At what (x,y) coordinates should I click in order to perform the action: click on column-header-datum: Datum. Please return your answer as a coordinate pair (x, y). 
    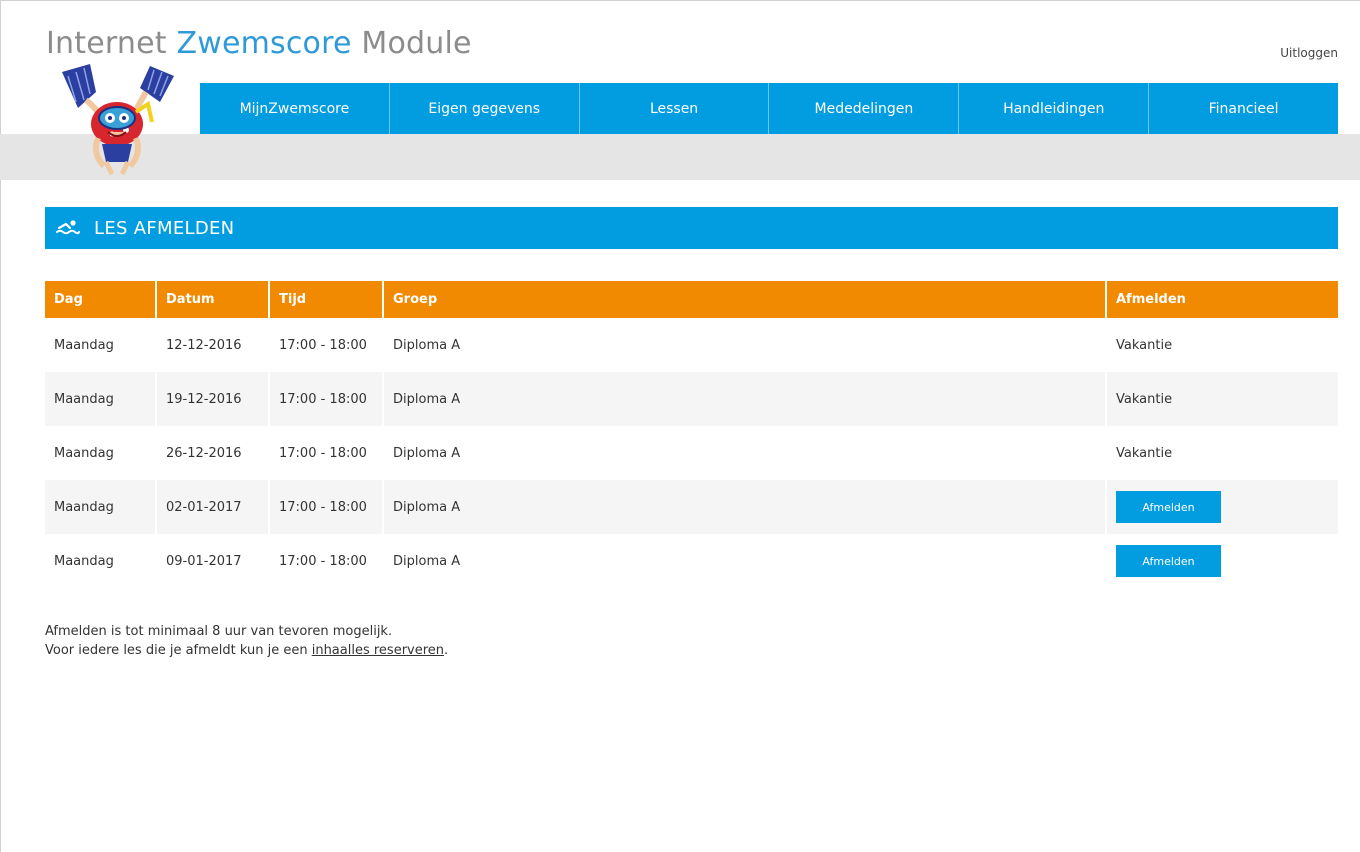
    Looking at the image, I should click on (213, 299).